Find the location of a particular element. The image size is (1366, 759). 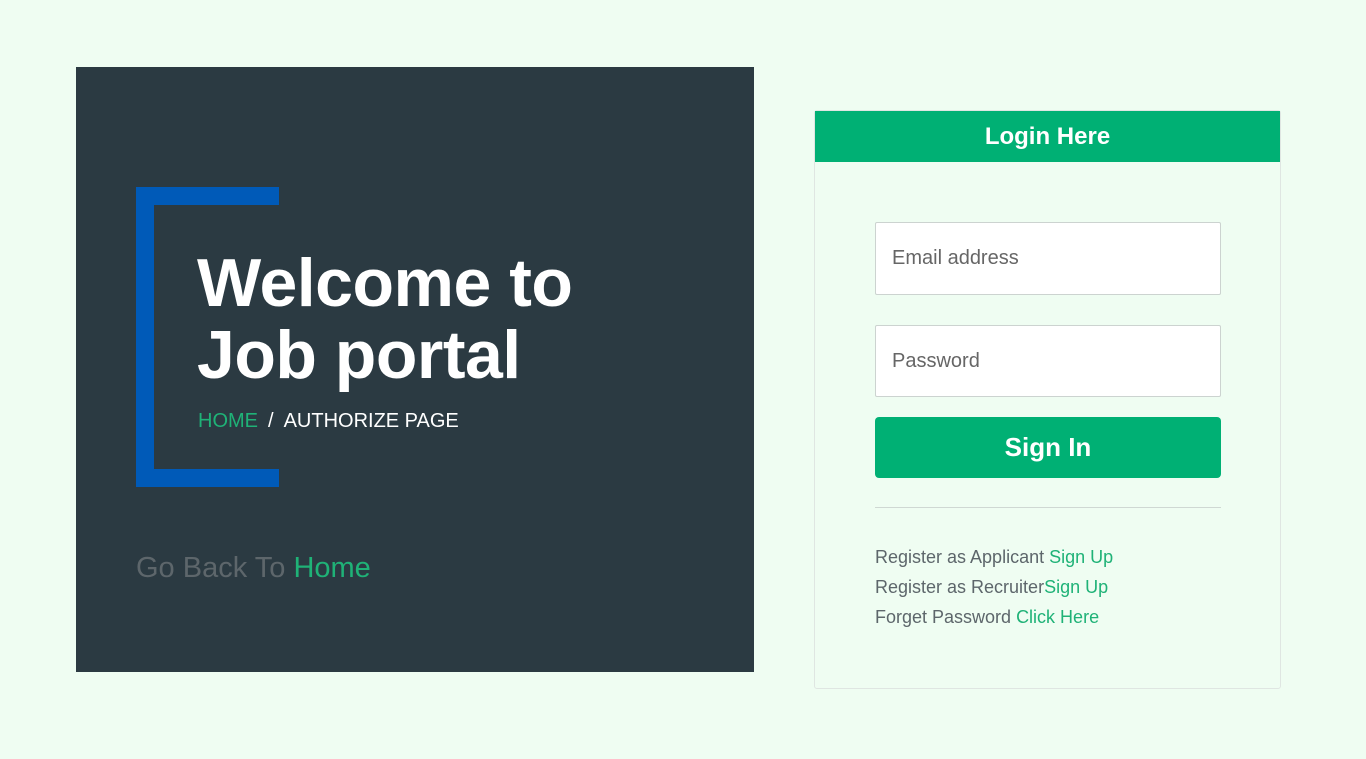

forget-password-row: Forget Password Click Here is located at coordinates (994, 617).